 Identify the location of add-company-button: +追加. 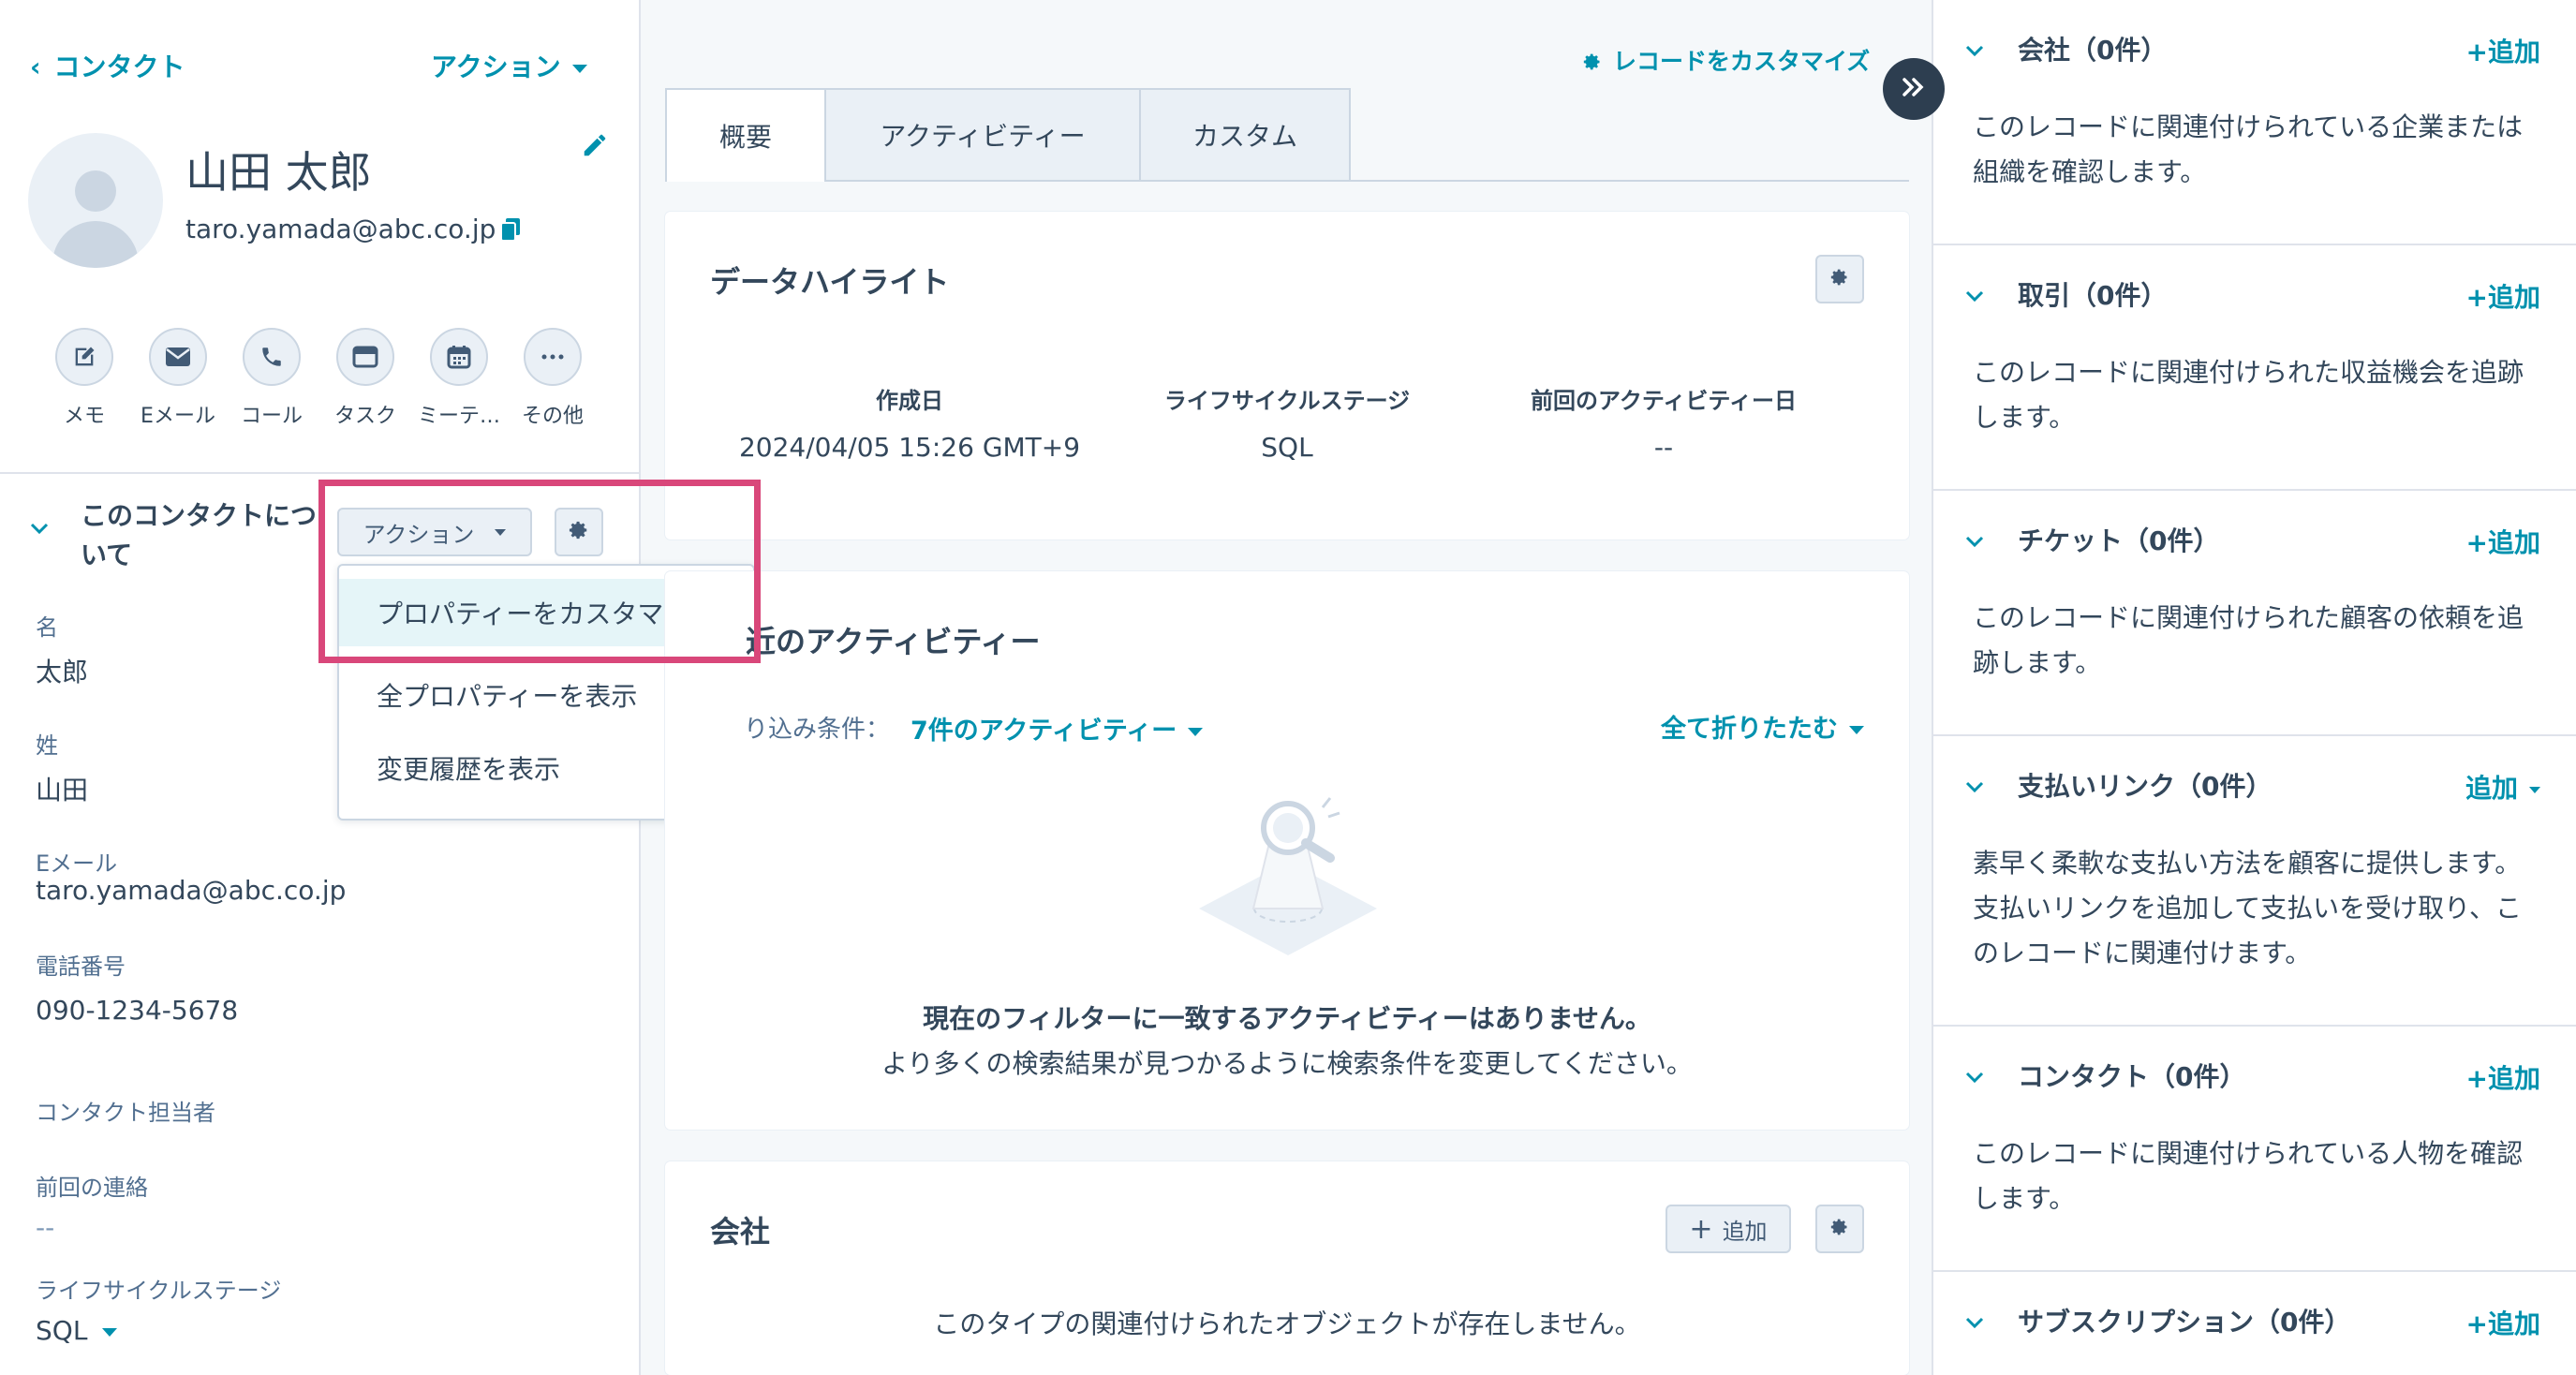
(2503, 51).